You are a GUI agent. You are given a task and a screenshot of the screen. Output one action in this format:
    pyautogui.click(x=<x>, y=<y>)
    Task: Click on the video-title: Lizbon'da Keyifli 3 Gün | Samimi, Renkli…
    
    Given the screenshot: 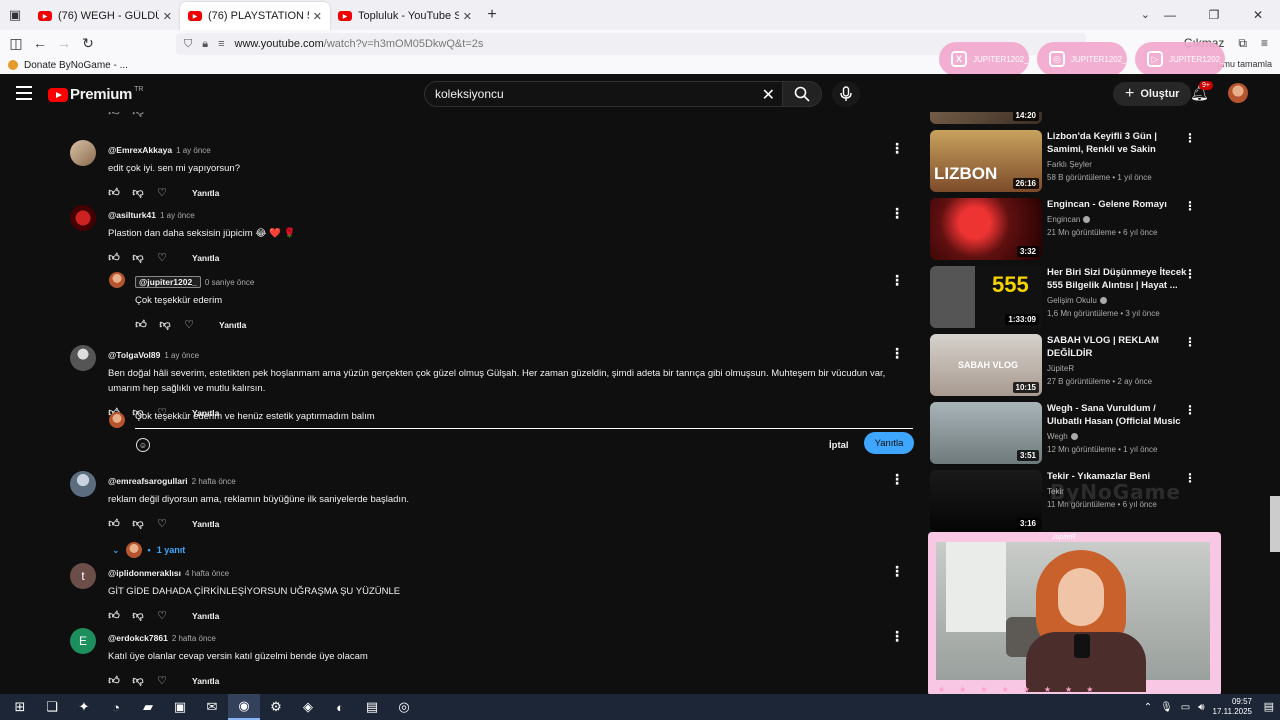 What is the action you would take?
    pyautogui.click(x=1117, y=143)
    